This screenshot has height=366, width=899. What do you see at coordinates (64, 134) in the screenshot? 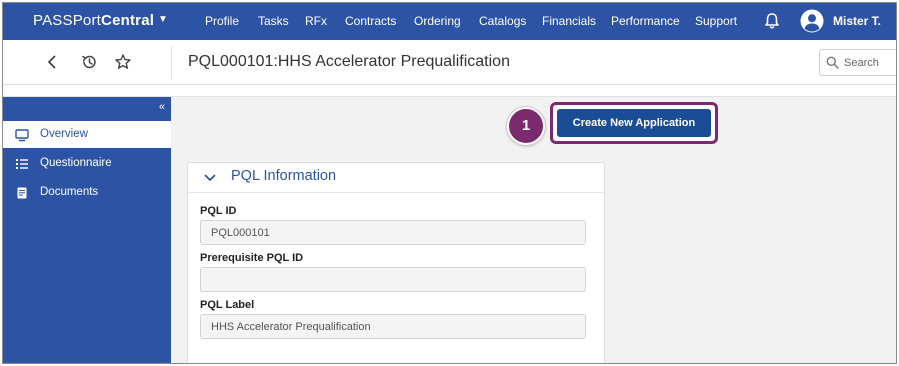
I see `sidebar-item-label: Overview` at bounding box center [64, 134].